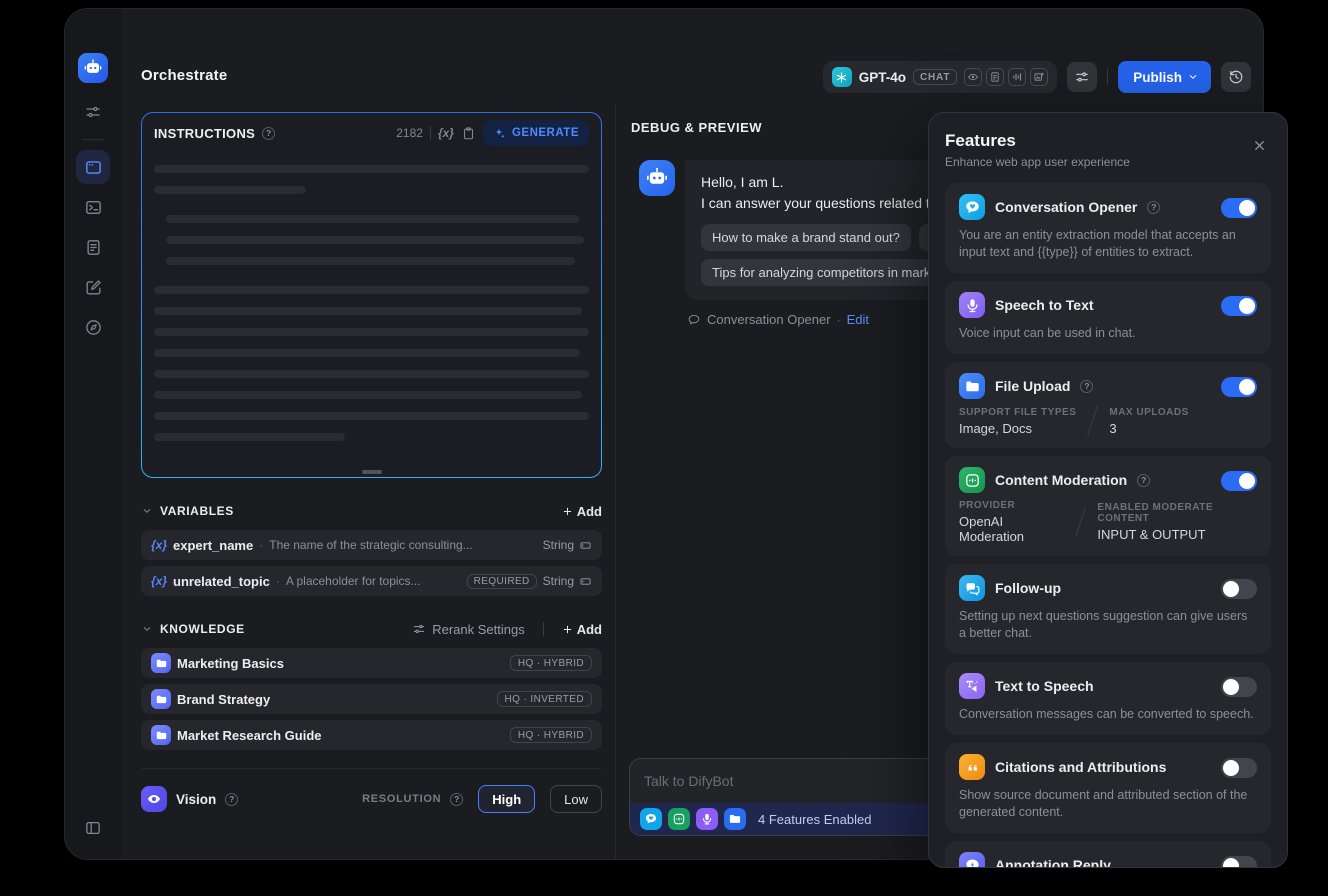 This screenshot has height=896, width=1328. What do you see at coordinates (544, 699) in the screenshot?
I see `dataset-badge: HQ · INVERTED` at bounding box center [544, 699].